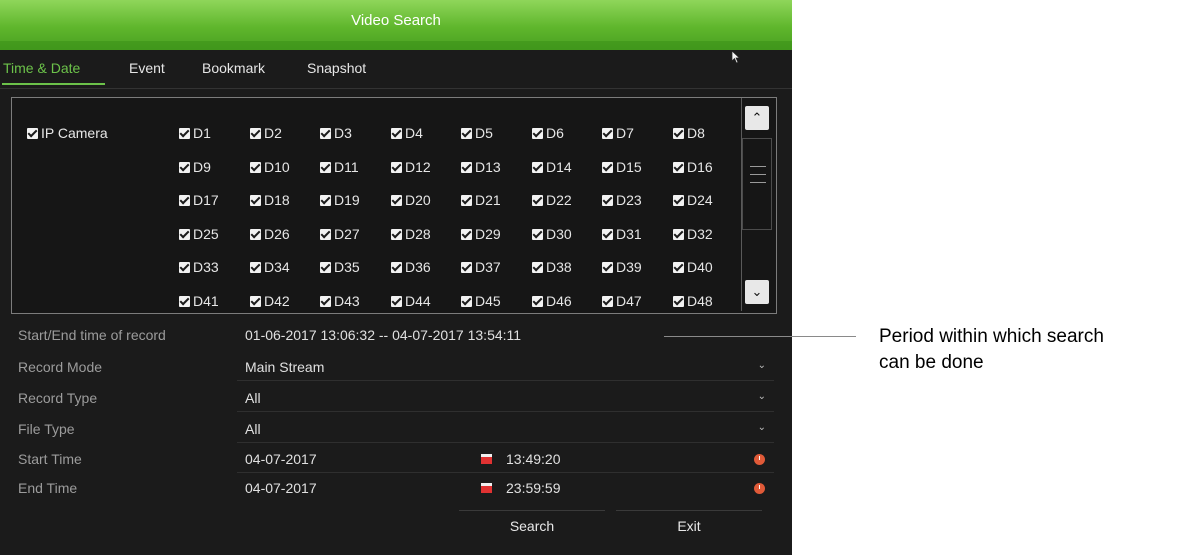 This screenshot has width=1201, height=555. What do you see at coordinates (488, 200) in the screenshot?
I see `channel-label: D21` at bounding box center [488, 200].